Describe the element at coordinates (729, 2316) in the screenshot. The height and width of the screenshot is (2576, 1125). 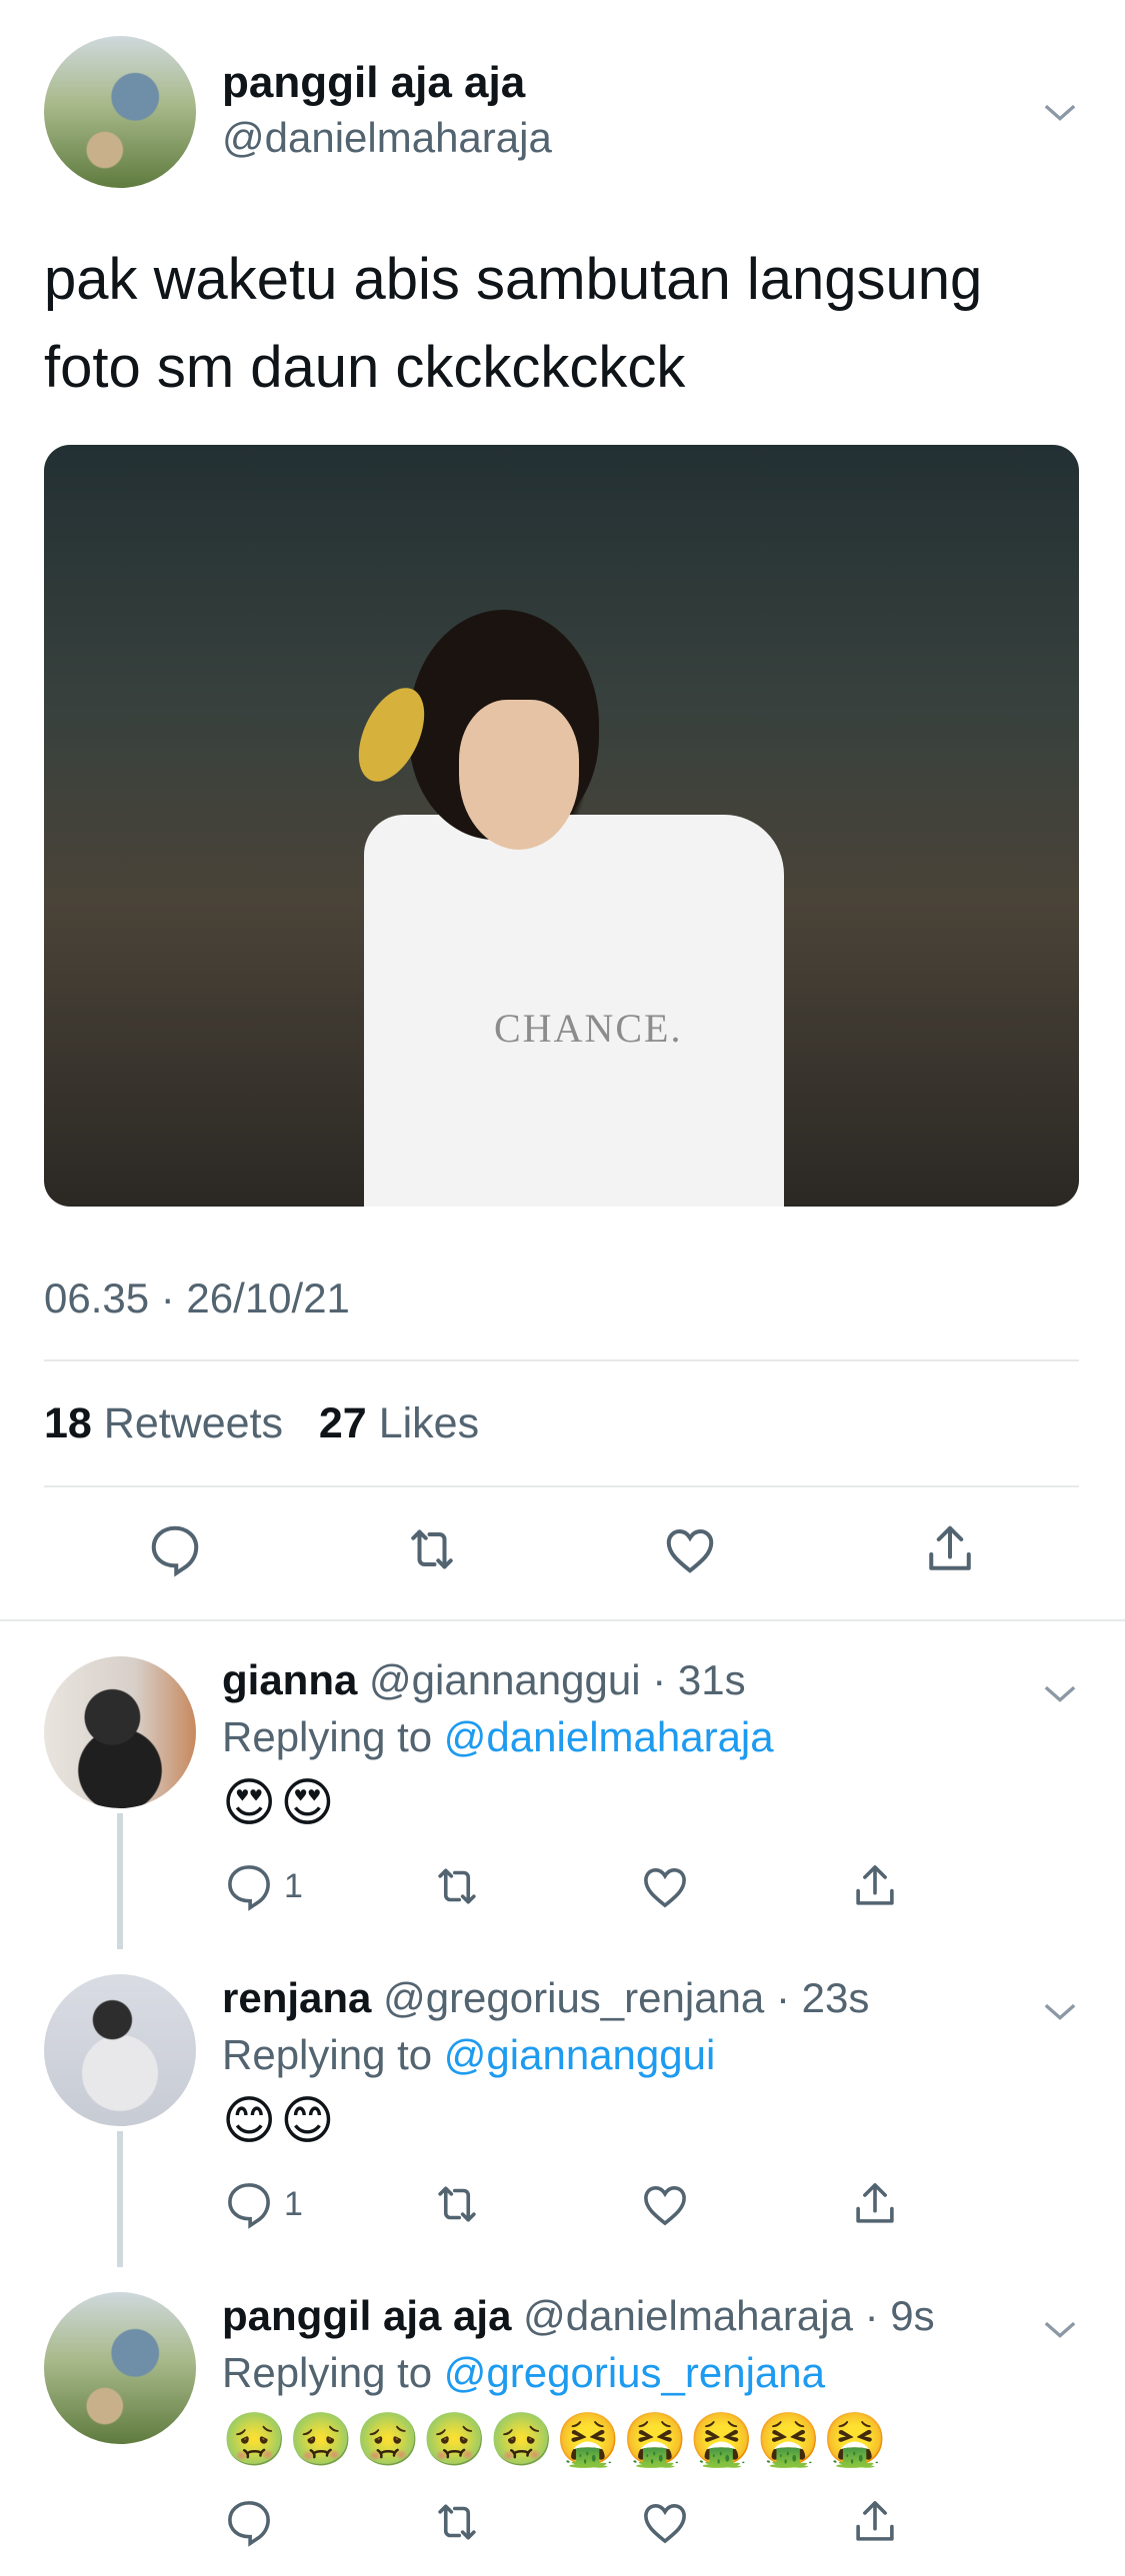
I see `handle-time: @danielmaharaja · 9s` at that location.